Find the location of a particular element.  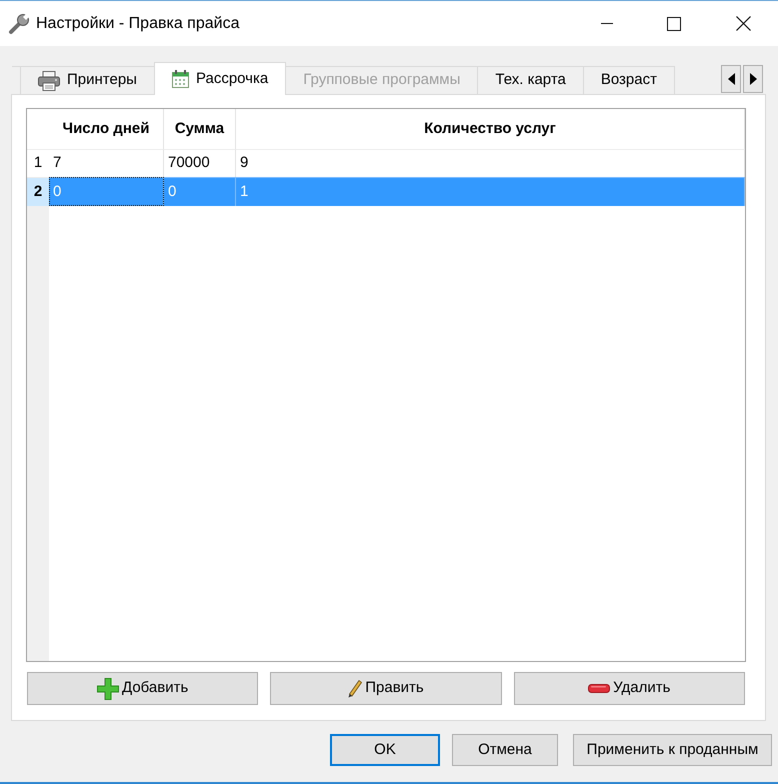

column-header: Количество услуг is located at coordinates (490, 129).